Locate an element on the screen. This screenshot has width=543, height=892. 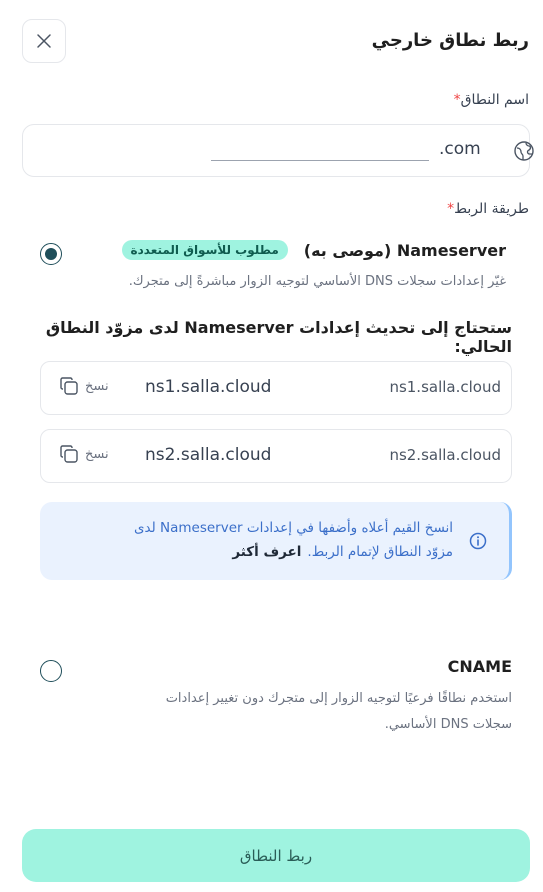
nameserver-row-1: ns1.salla.cloud ns1.salla.cloud نسخ is located at coordinates (276, 388).